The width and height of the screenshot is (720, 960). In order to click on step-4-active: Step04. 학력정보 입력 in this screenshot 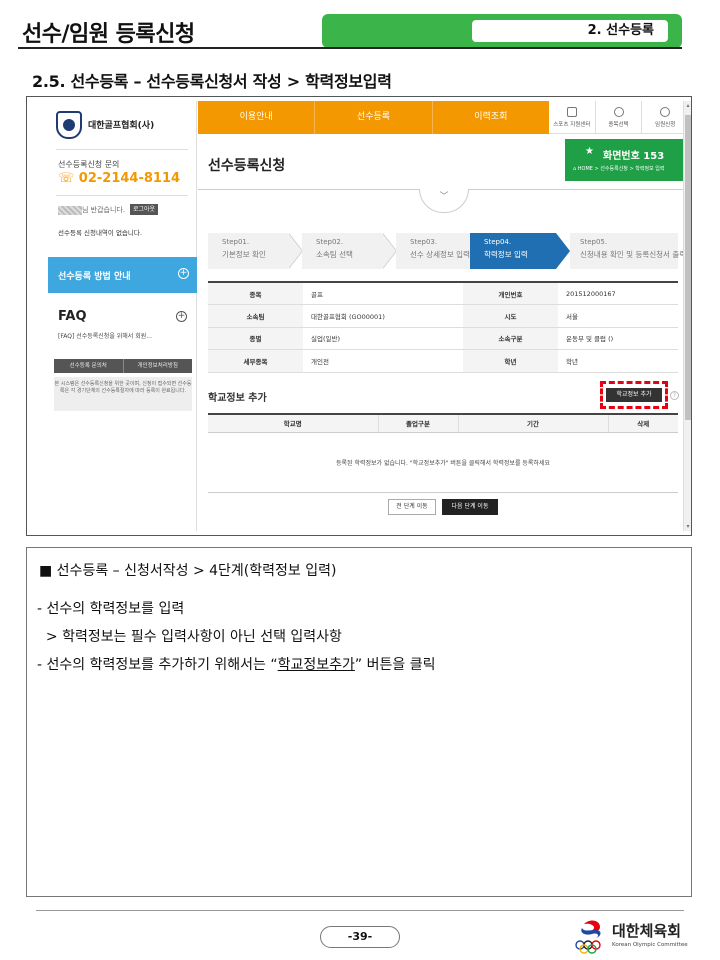, I will do `click(513, 251)`.